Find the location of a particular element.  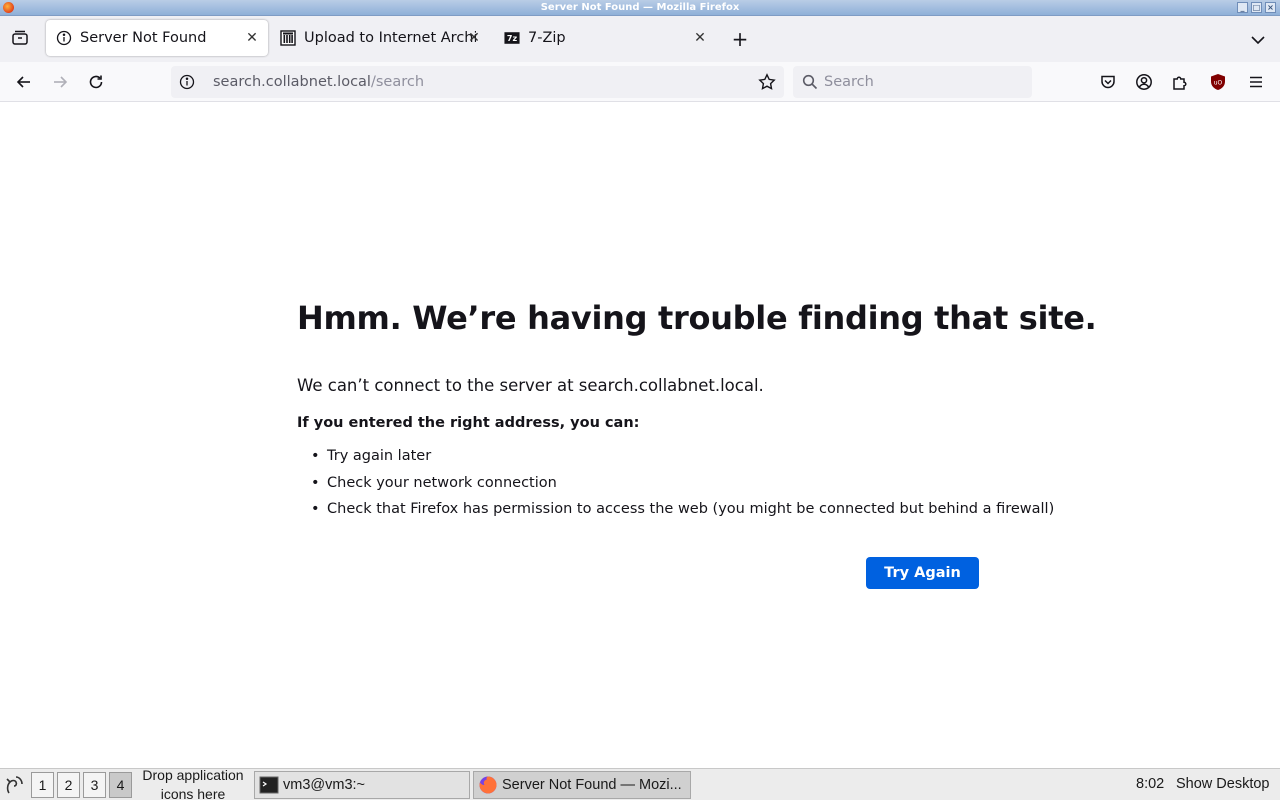

back-arrow-icon is located at coordinates (23, 82).